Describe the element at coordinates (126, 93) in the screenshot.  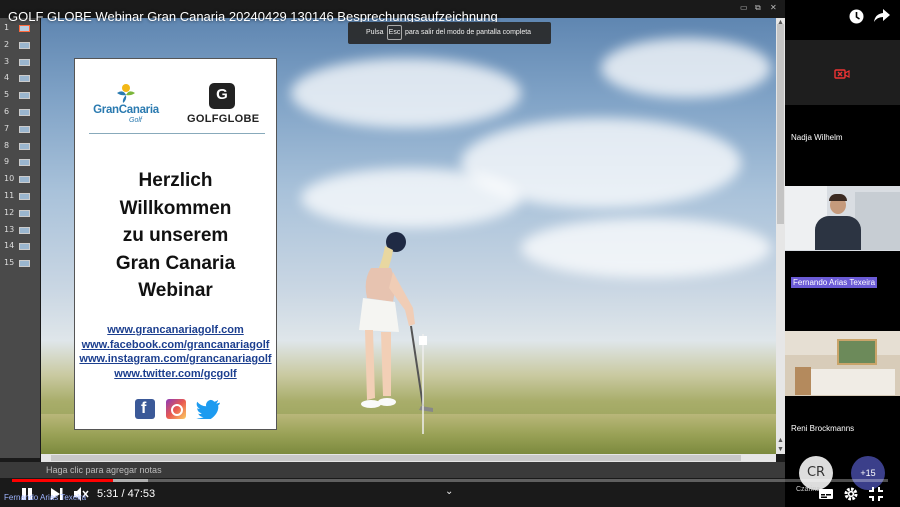
I see `gran-canaria-mark-icon` at that location.